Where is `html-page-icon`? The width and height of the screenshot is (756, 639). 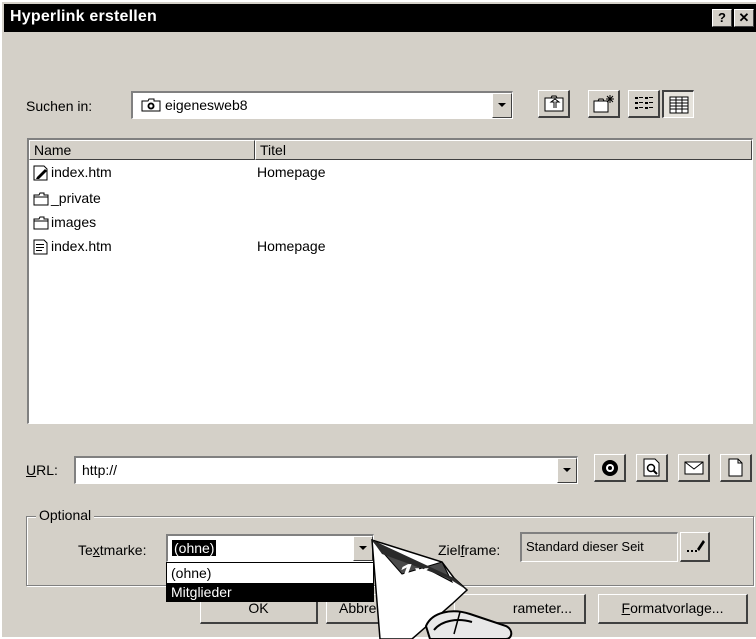 html-page-icon is located at coordinates (41, 250).